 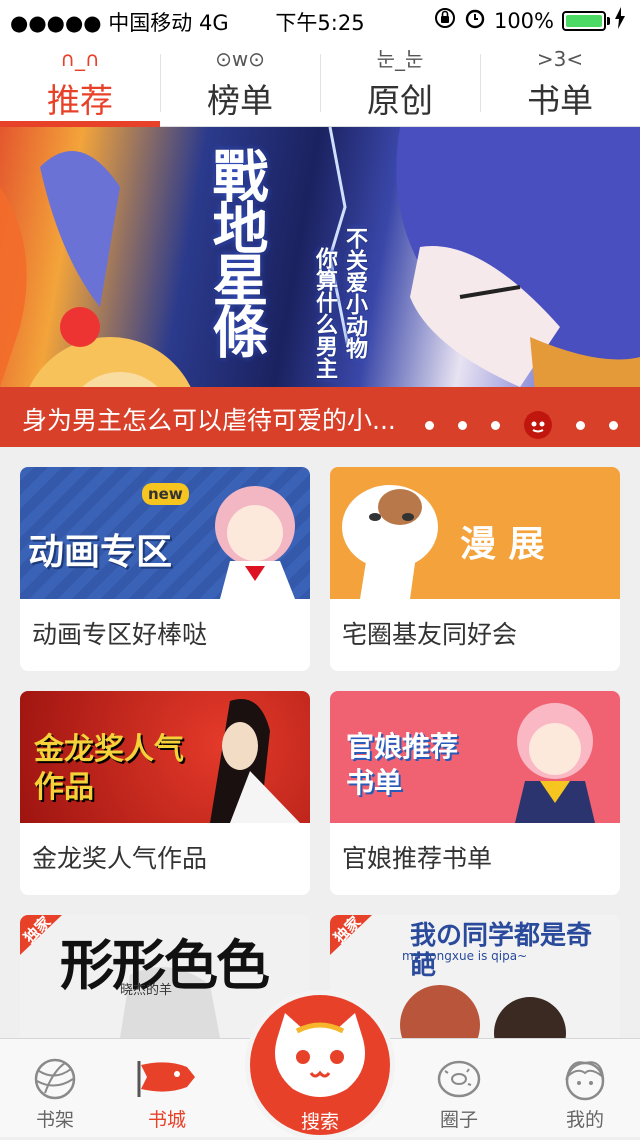 What do you see at coordinates (620, 20) in the screenshot?
I see `charging-bolt-icon` at bounding box center [620, 20].